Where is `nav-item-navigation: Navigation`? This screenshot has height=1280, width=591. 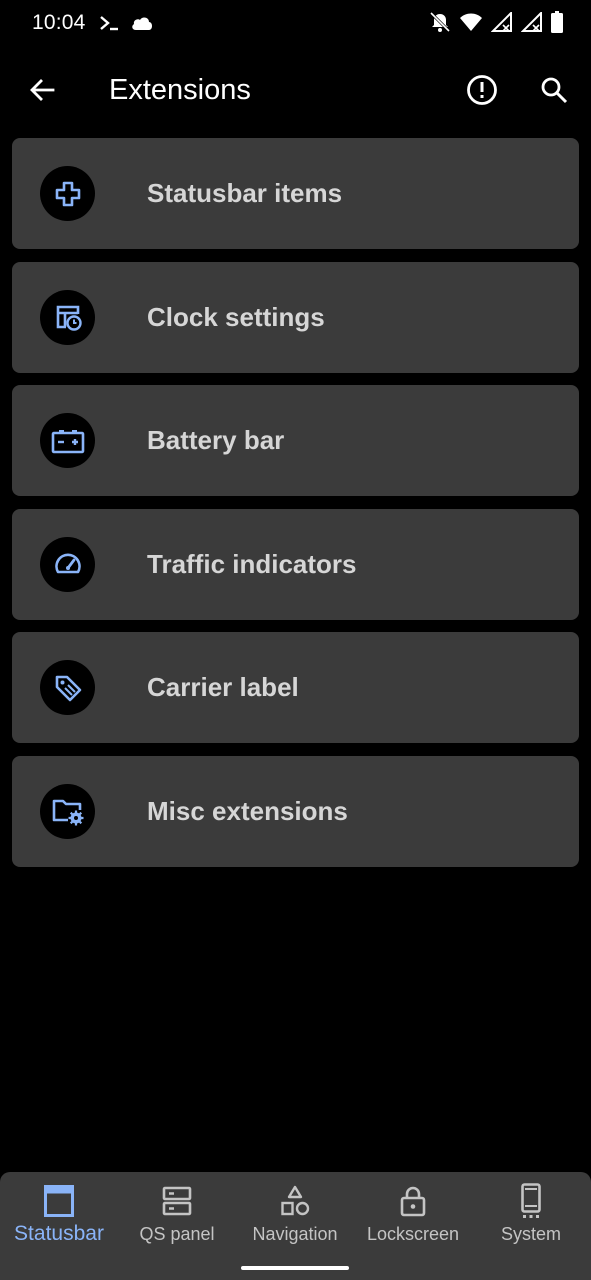 nav-item-navigation: Navigation is located at coordinates (295, 1217).